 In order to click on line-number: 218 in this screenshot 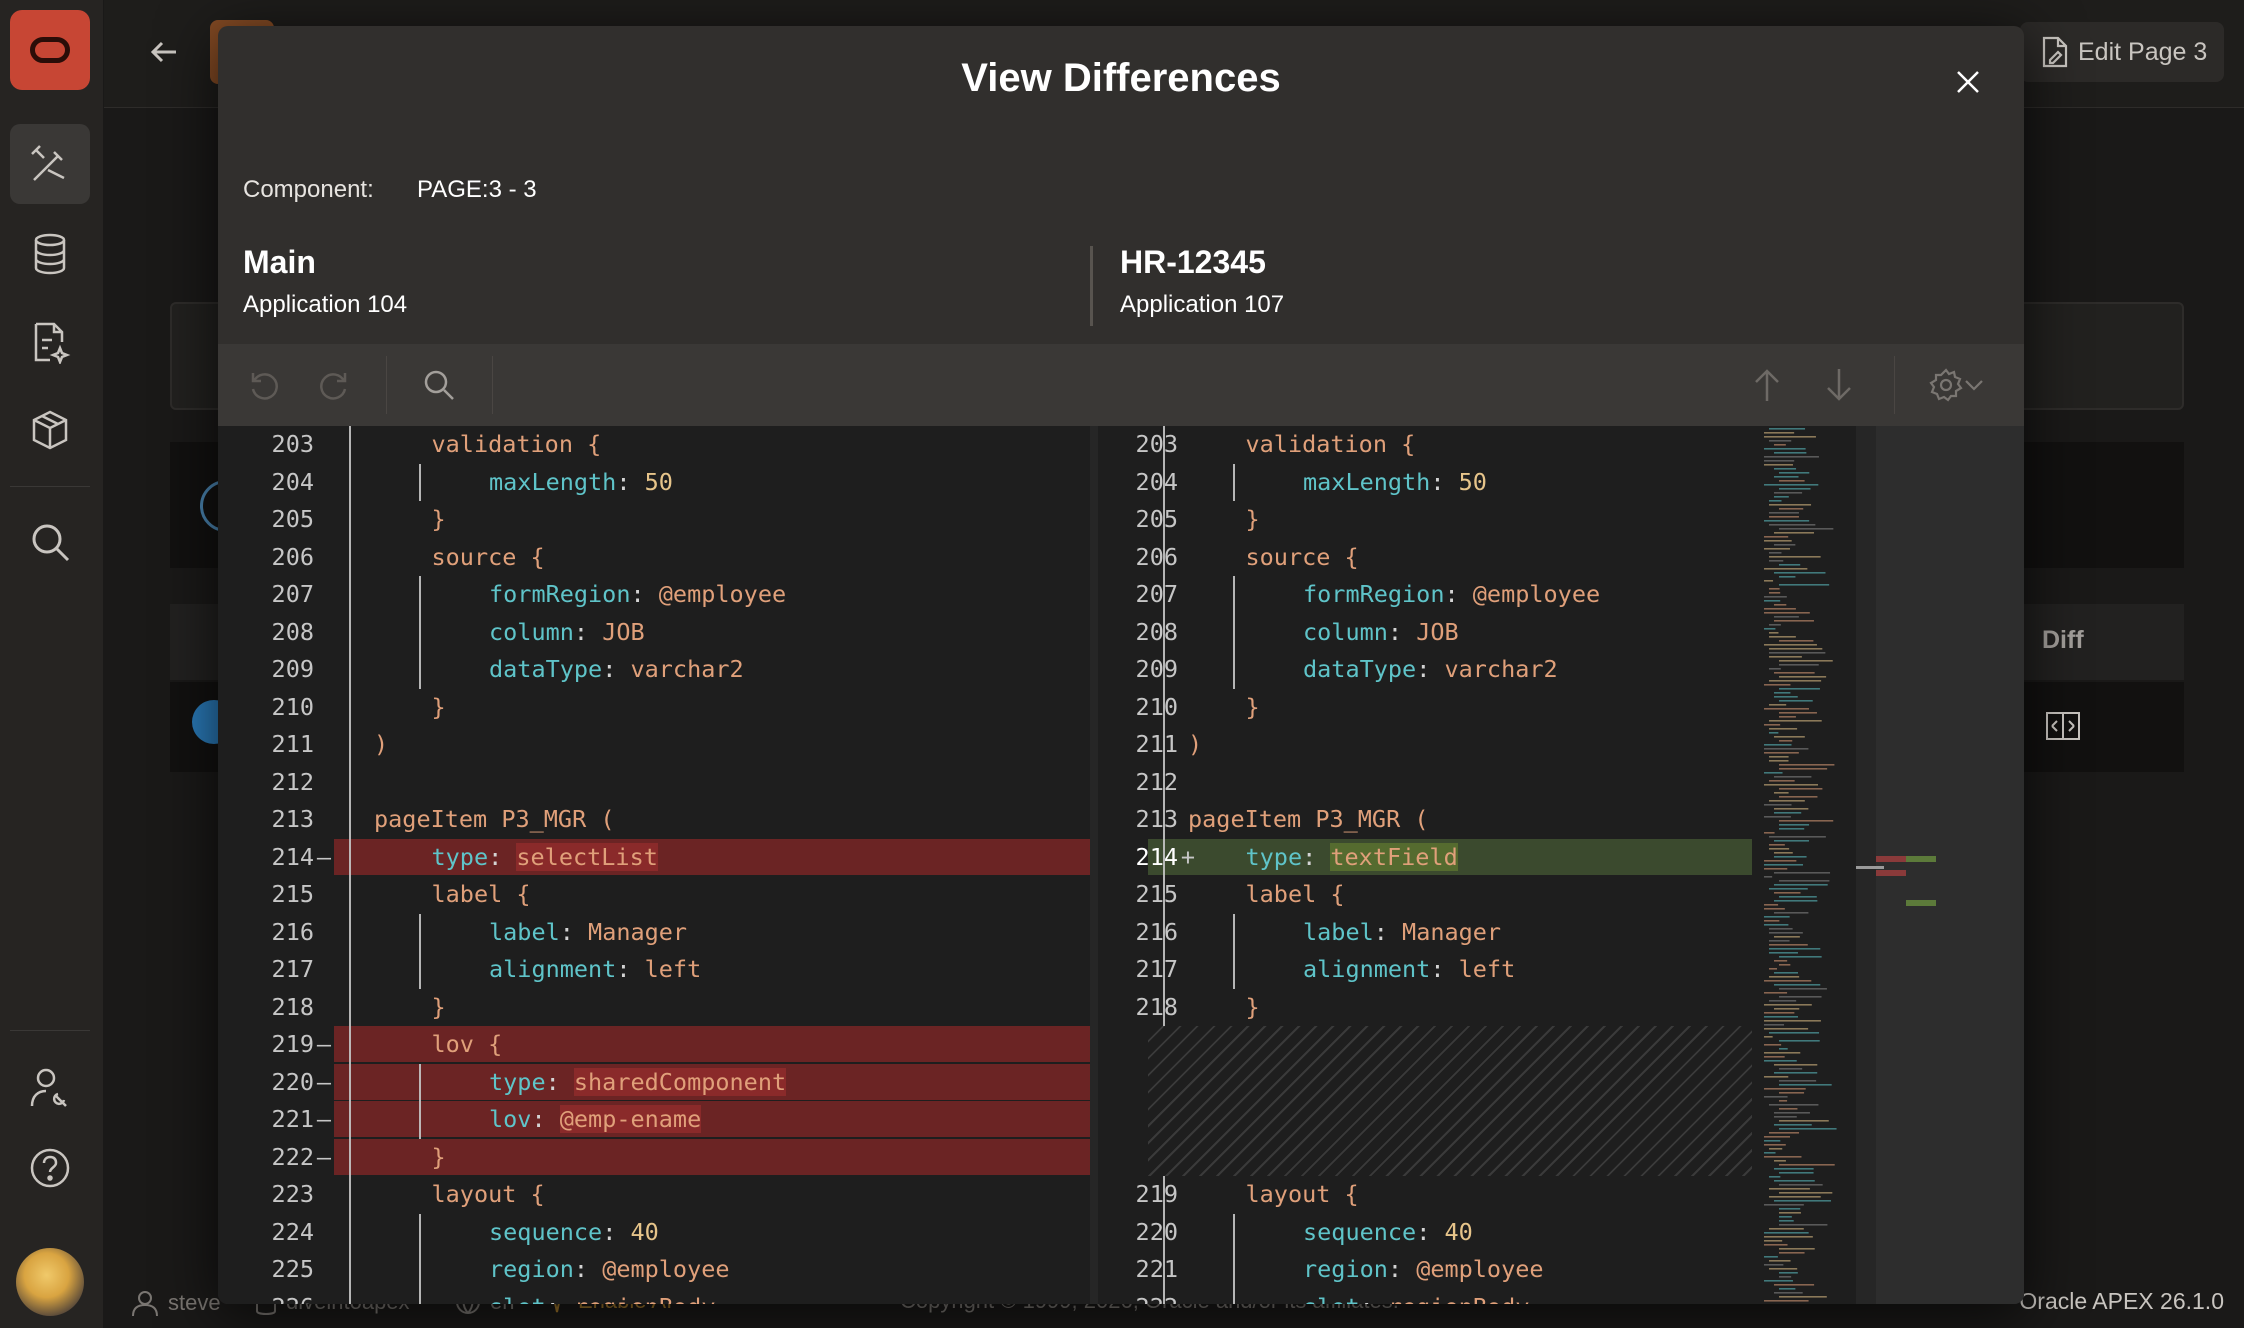, I will do `click(1156, 1006)`.